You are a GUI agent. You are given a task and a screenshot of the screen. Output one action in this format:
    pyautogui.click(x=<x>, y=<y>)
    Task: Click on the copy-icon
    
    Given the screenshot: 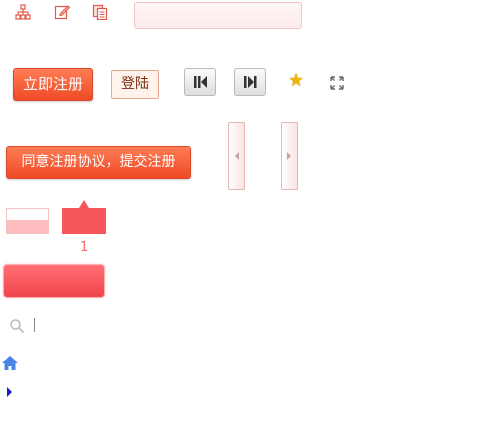 What is the action you would take?
    pyautogui.click(x=100, y=12)
    